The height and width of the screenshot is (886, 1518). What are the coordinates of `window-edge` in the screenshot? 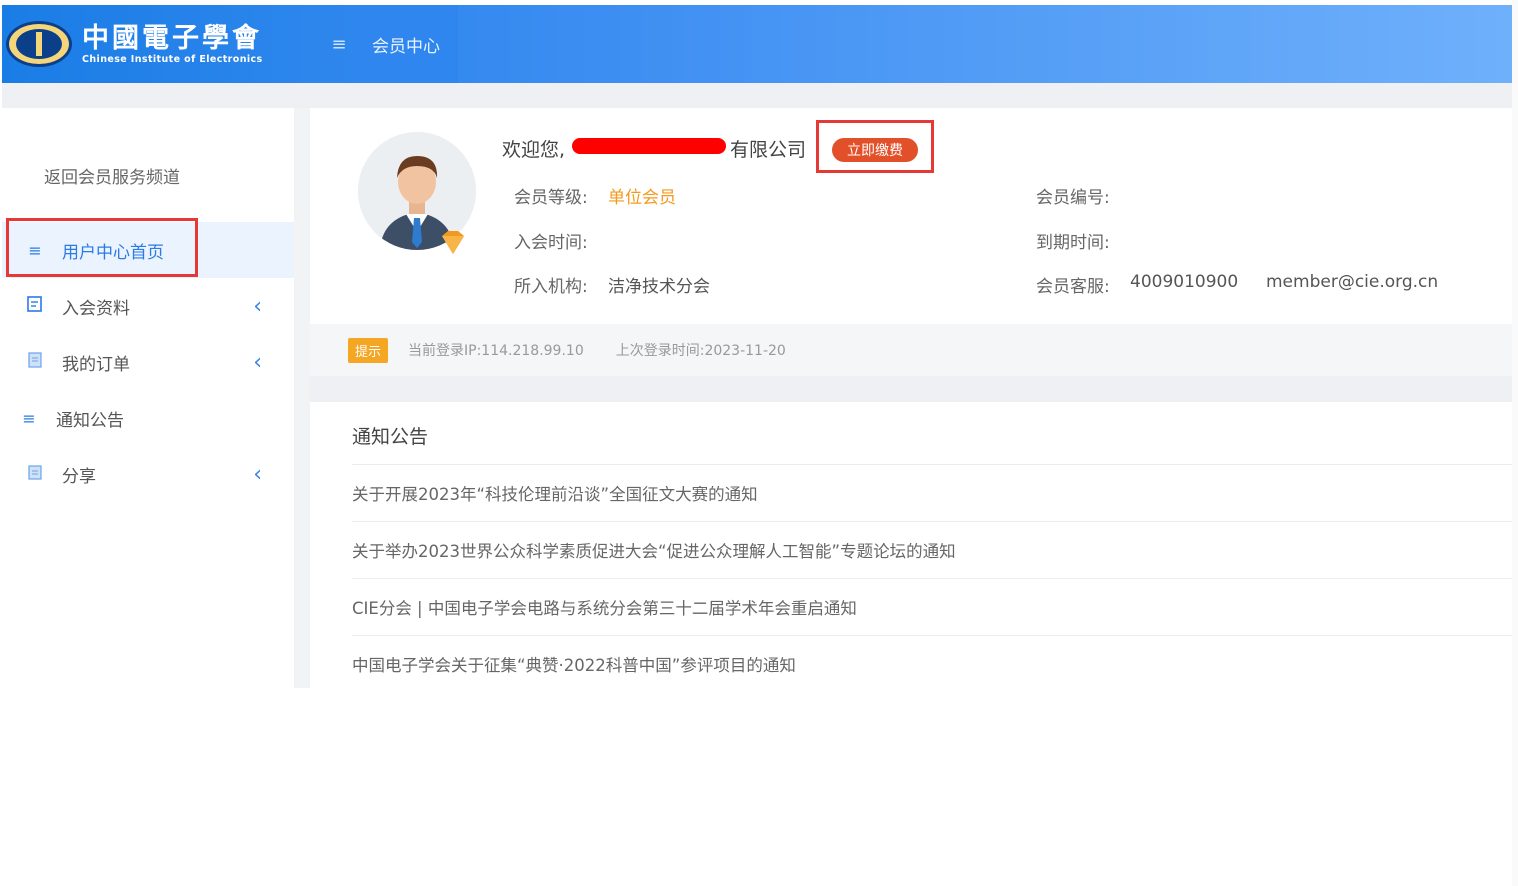 It's located at (1515, 443).